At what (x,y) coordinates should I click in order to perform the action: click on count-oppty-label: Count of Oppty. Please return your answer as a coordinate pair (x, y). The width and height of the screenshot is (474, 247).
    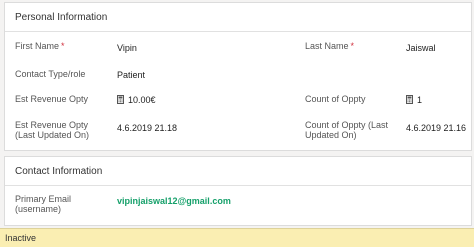
    Looking at the image, I should click on (335, 99).